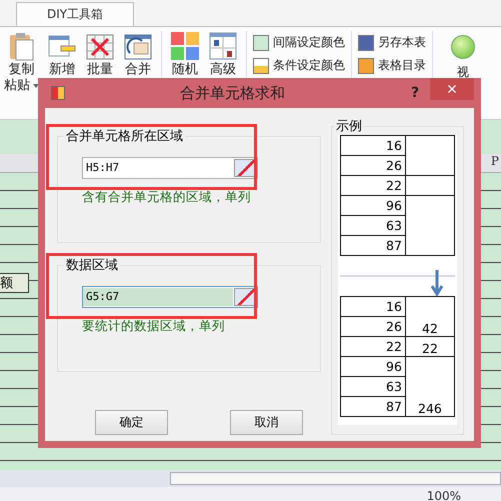 This screenshot has height=501, width=501. I want to click on table-cell-text: 246, so click(430, 408).